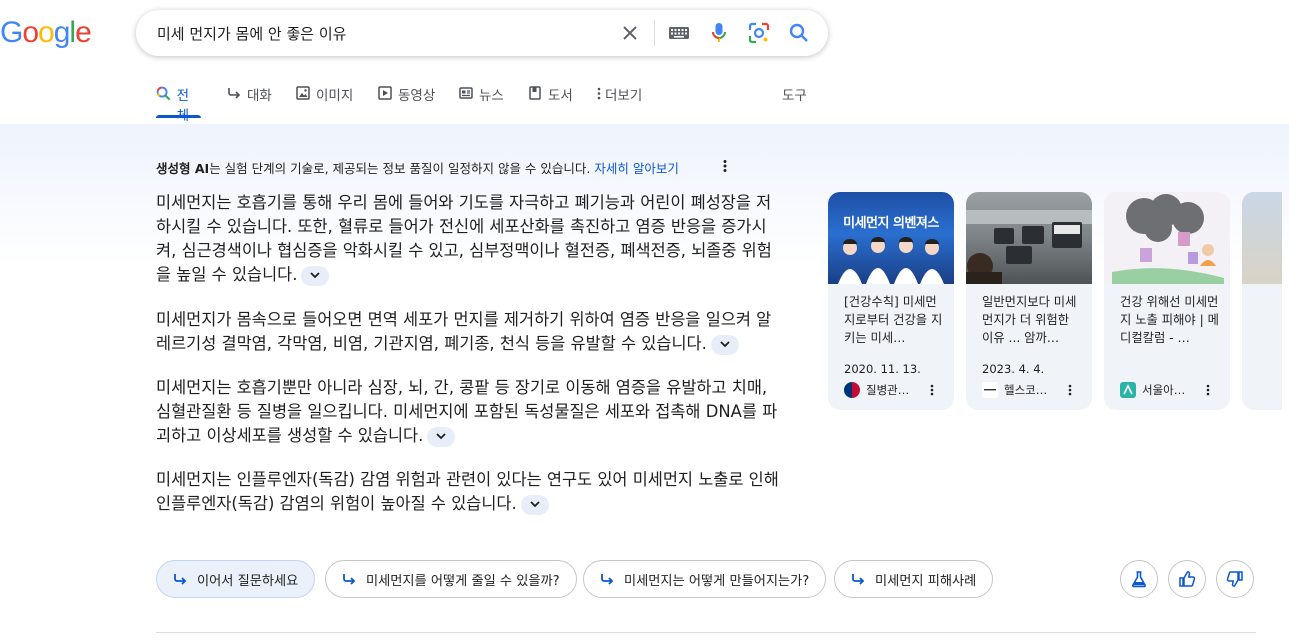 The height and width of the screenshot is (642, 1289). What do you see at coordinates (251, 33) in the screenshot?
I see `search-input: 미세 먼지가 몸에 안 좋은 이유` at bounding box center [251, 33].